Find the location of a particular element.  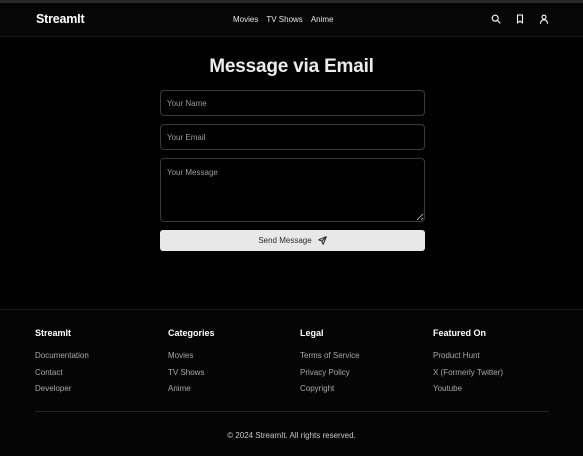

send-icon is located at coordinates (322, 240).